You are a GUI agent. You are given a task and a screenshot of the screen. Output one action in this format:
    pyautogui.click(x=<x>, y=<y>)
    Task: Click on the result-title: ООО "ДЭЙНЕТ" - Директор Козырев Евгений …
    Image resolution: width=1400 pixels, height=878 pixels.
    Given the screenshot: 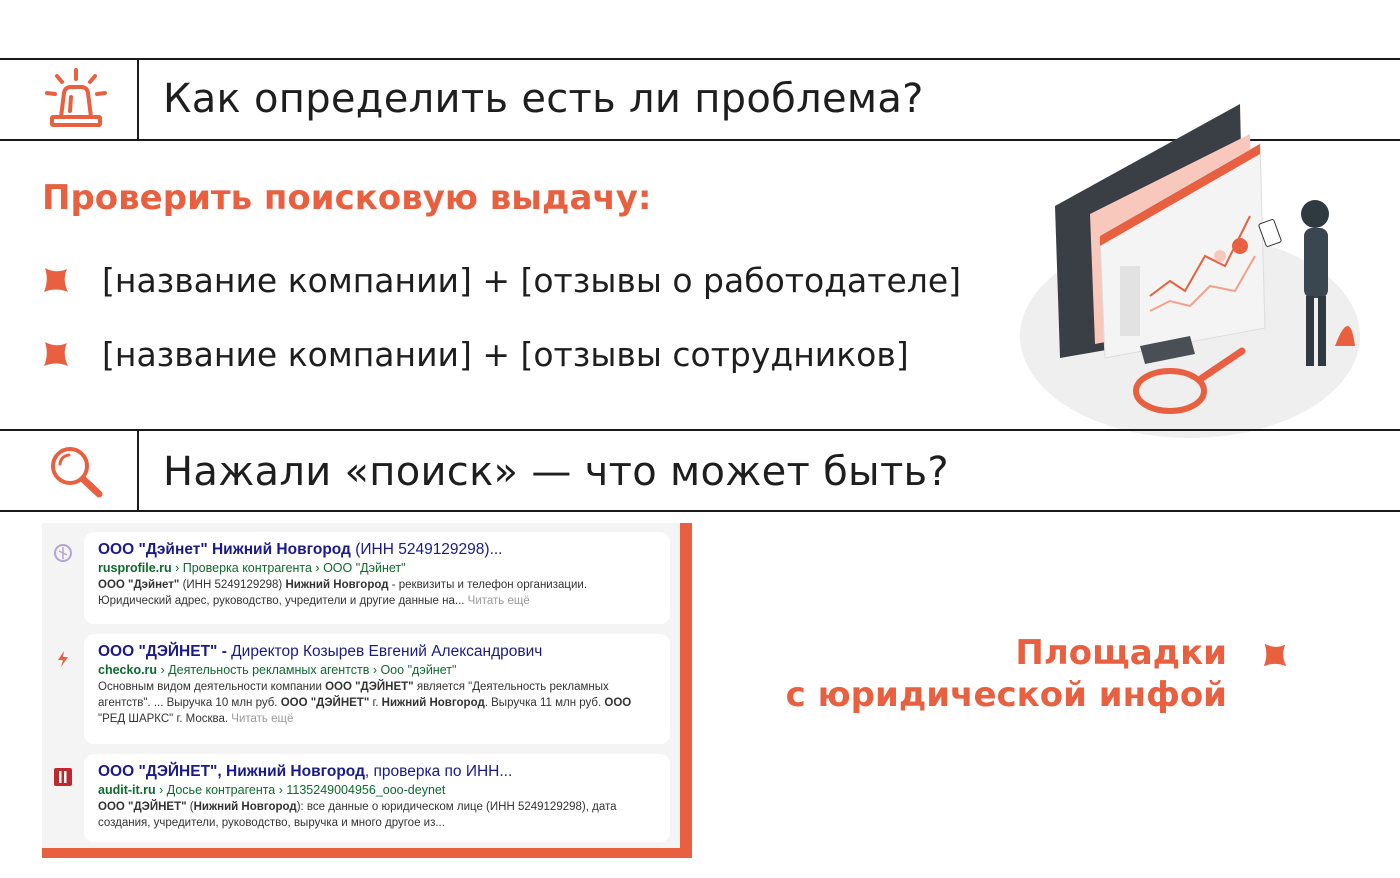 What is the action you would take?
    pyautogui.click(x=378, y=652)
    